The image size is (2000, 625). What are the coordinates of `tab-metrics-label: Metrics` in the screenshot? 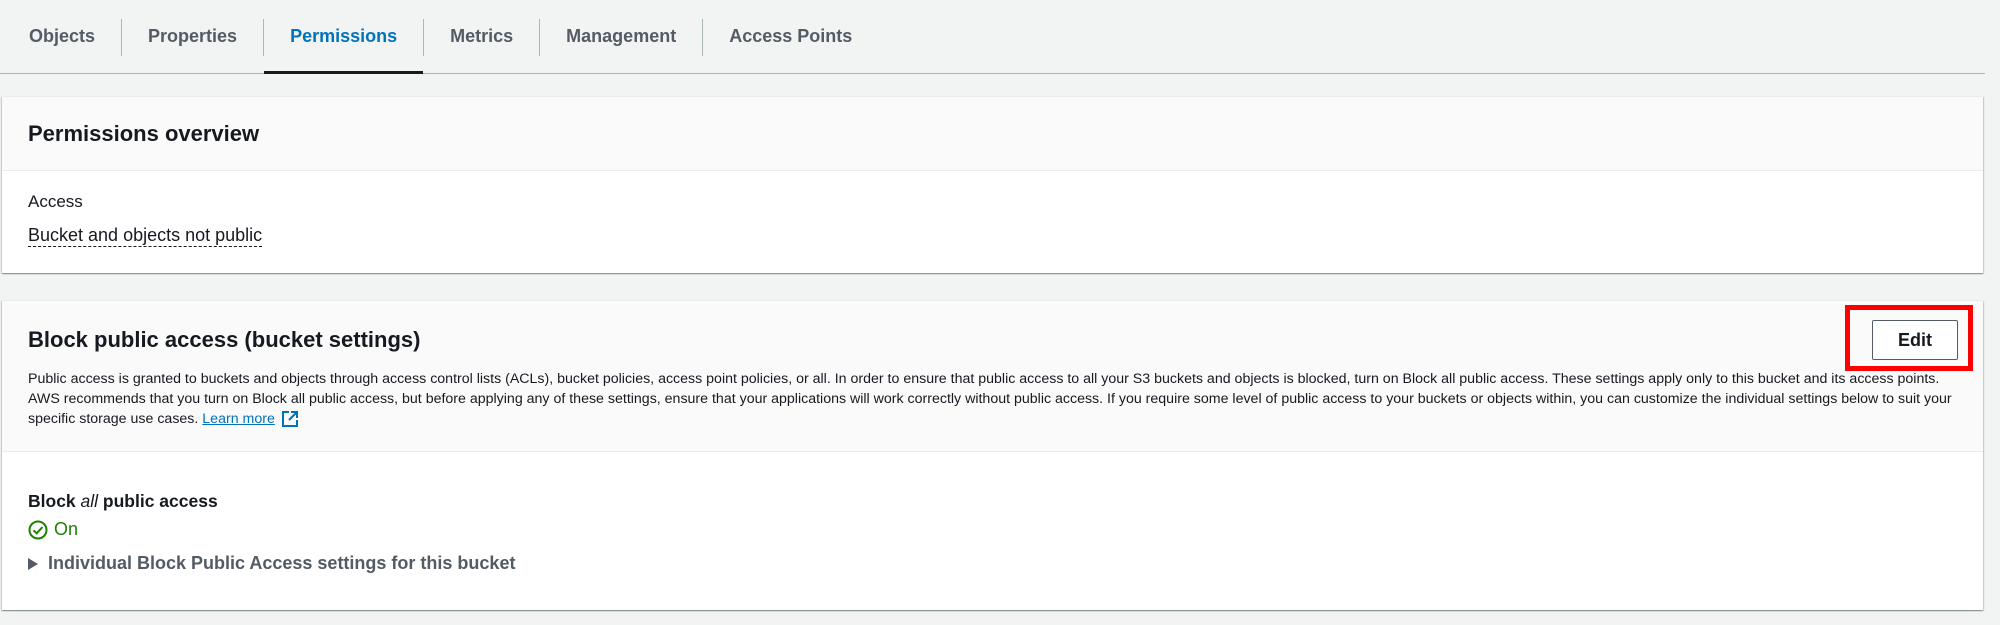 It's located at (482, 36).